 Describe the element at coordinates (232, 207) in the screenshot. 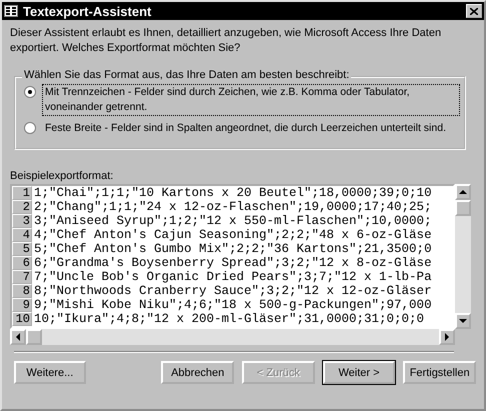

I see `preview-line: 2;"Chang";1;1;"24 x 12-oz-Flaschen";19,0000;17;40;25;` at that location.